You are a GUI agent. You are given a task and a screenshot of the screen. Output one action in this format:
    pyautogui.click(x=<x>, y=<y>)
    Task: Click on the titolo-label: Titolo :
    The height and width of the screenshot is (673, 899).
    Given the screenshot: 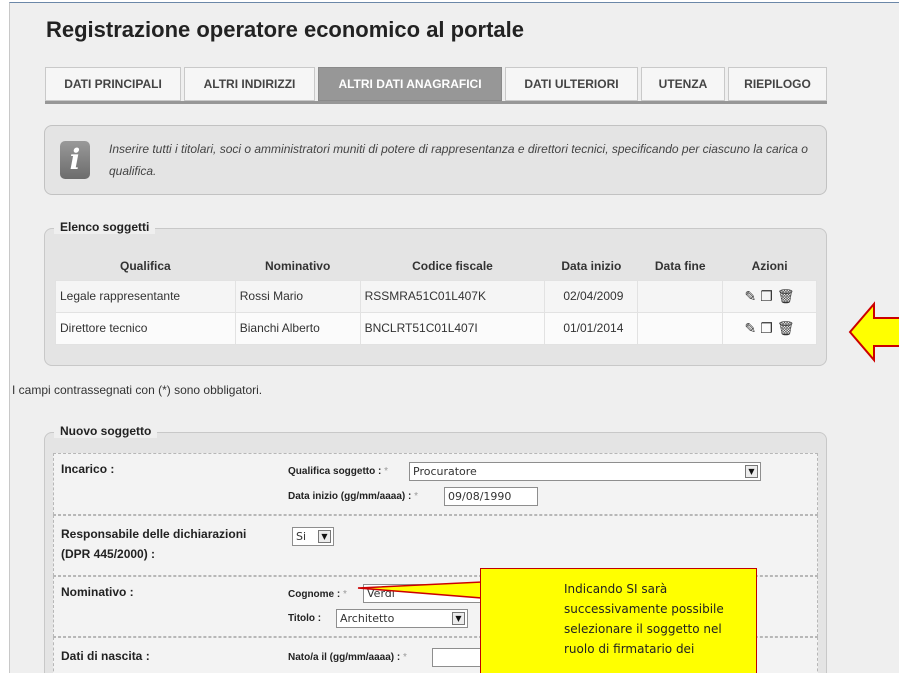 What is the action you would take?
    pyautogui.click(x=305, y=618)
    